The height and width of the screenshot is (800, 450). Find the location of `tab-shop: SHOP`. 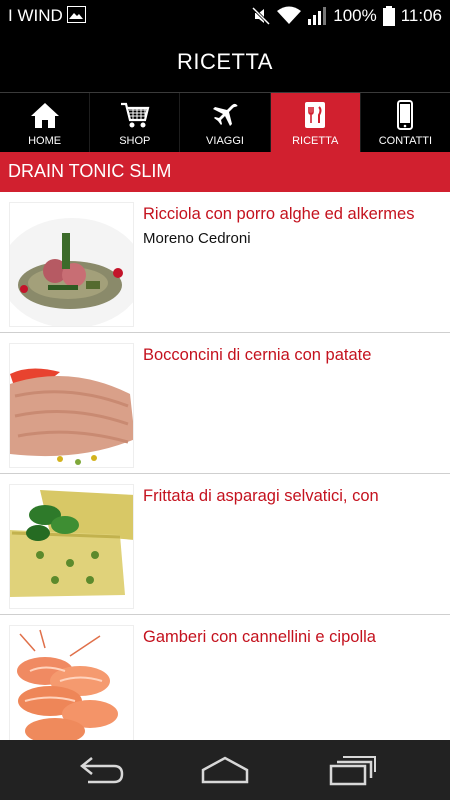

tab-shop: SHOP is located at coordinates (135, 122).